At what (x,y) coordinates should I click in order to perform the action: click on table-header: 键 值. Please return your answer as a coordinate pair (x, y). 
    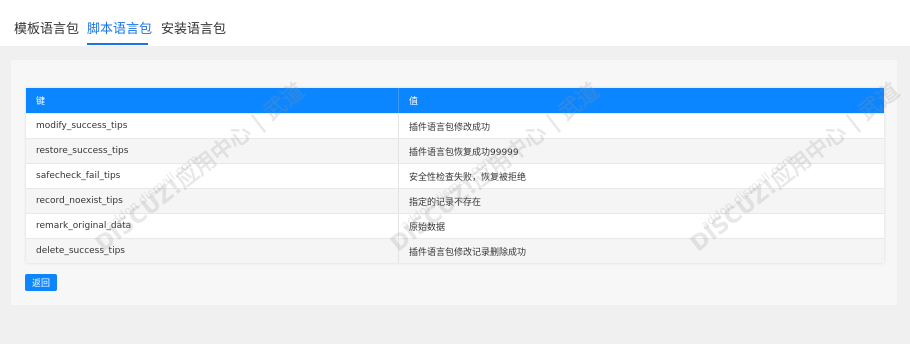
    Looking at the image, I should click on (455, 100).